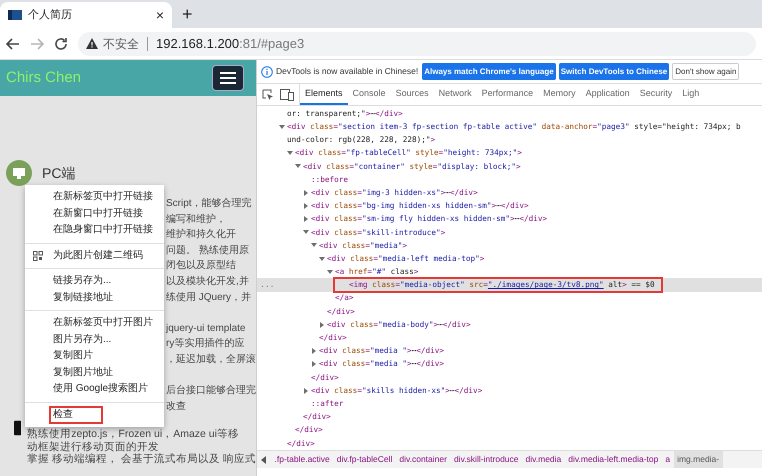 The width and height of the screenshot is (762, 476). Describe the element at coordinates (489, 71) in the screenshot. I see `info-bar-button: Always match Chrome's language` at that location.